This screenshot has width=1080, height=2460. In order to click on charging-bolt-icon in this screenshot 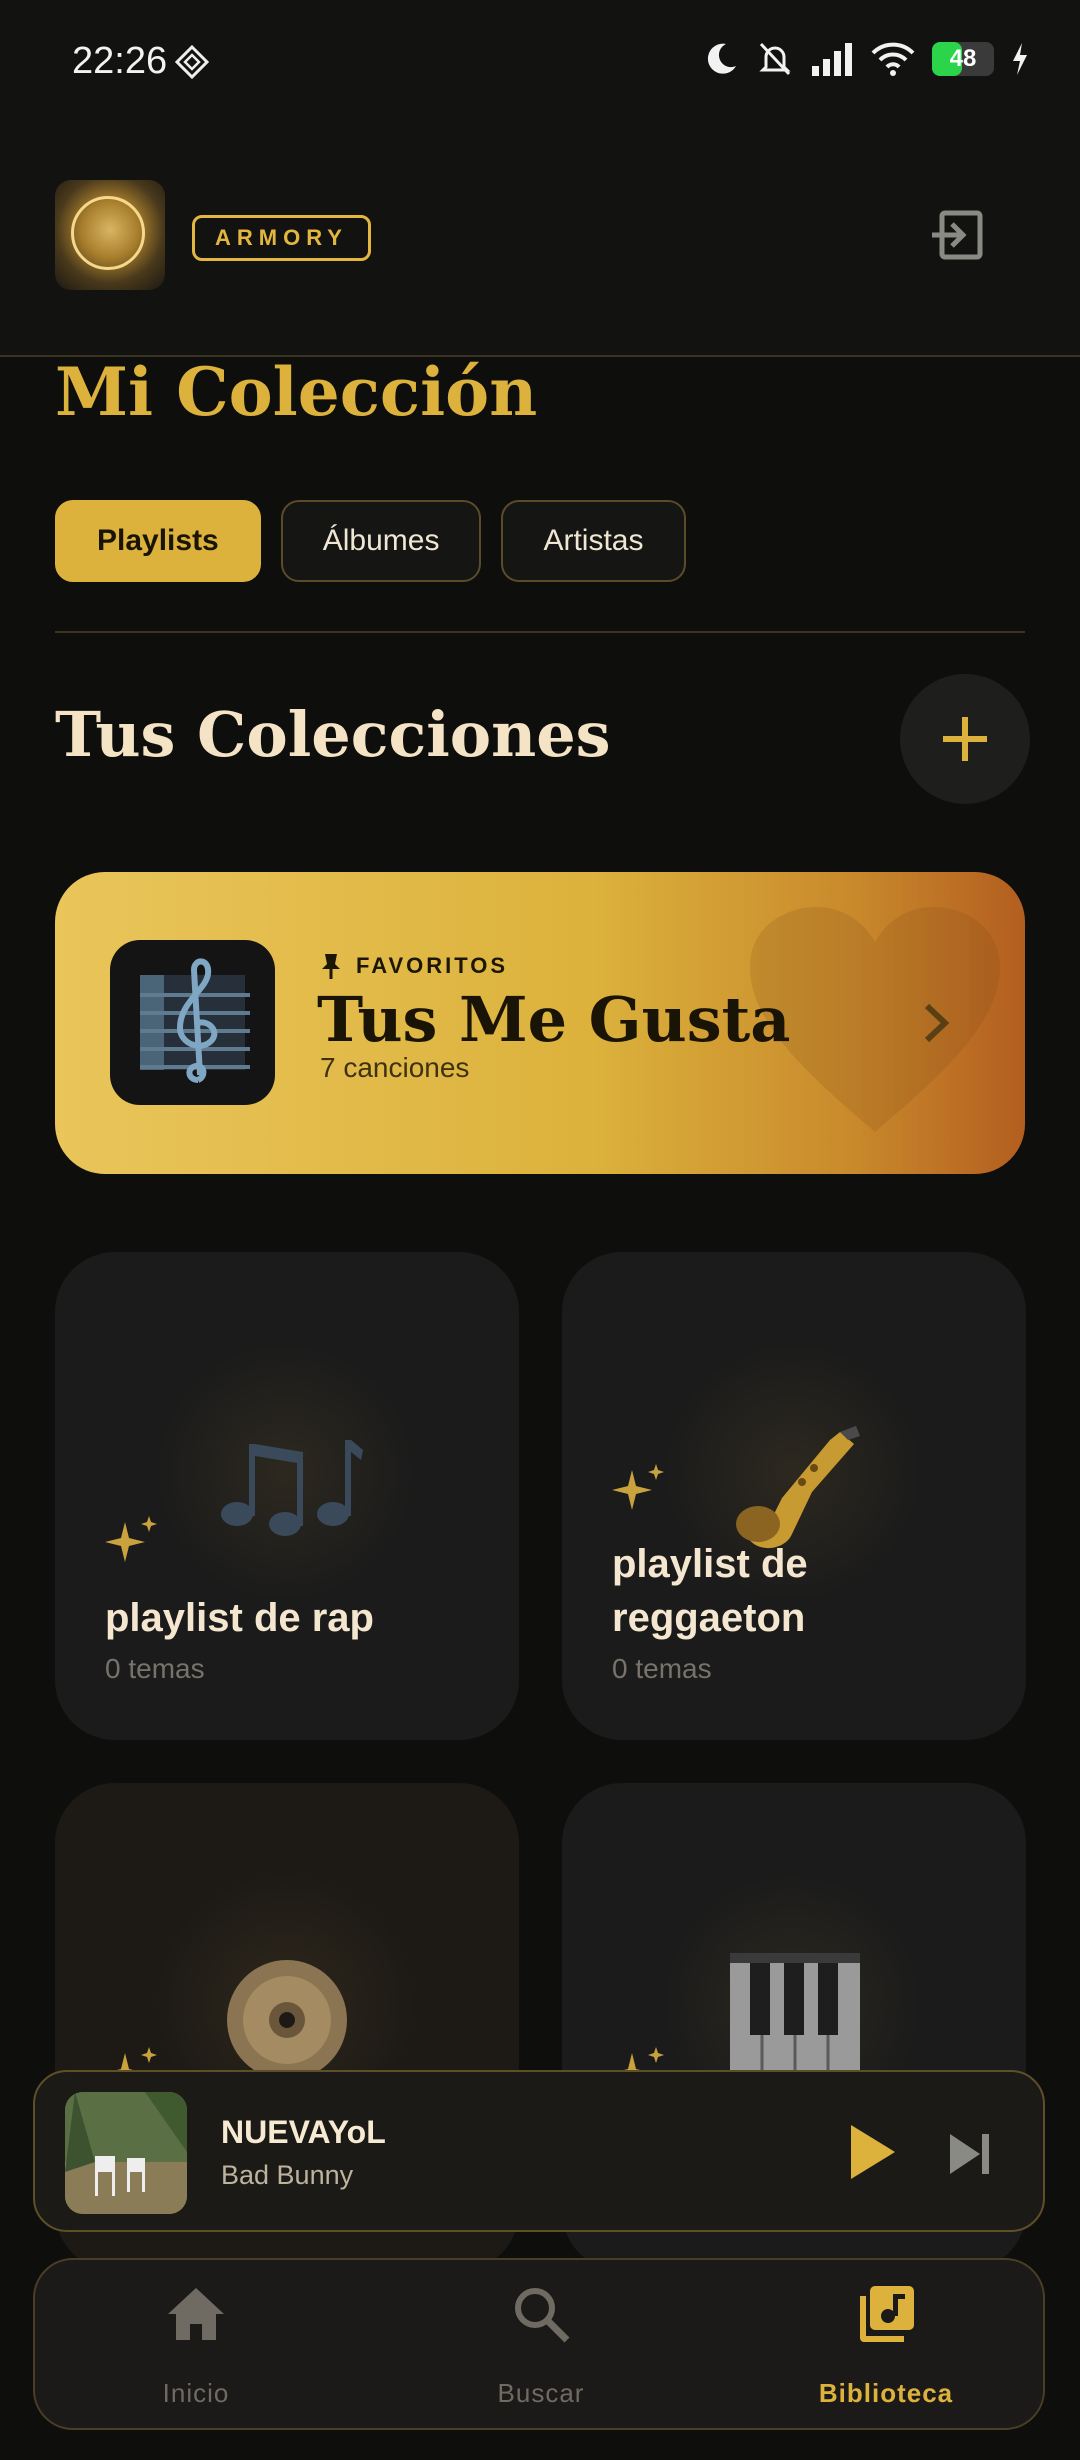, I will do `click(1020, 59)`.